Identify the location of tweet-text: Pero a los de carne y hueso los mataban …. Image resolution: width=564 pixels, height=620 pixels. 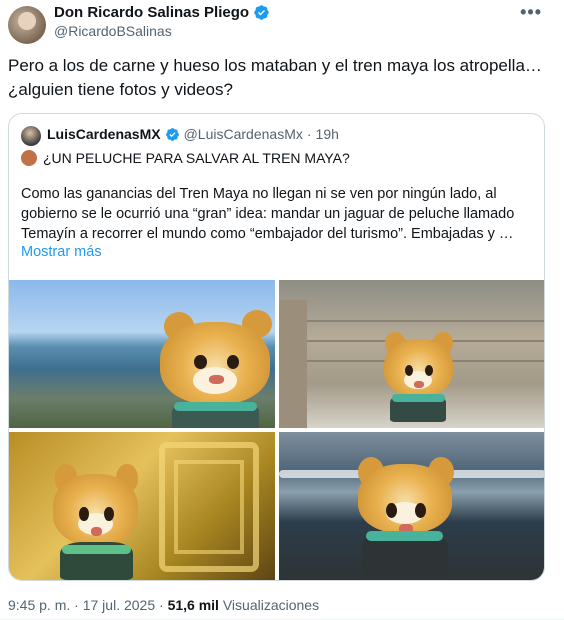
(278, 78).